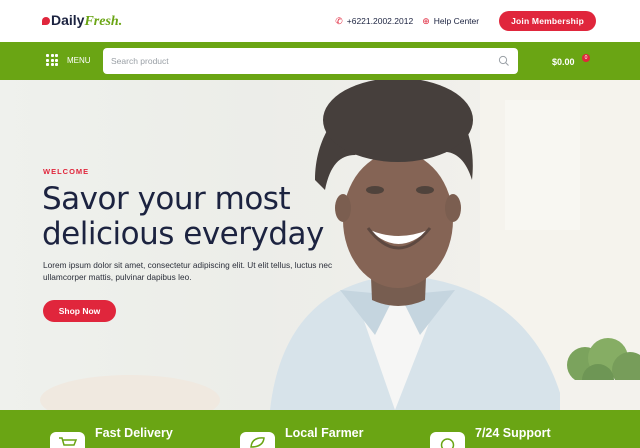 The image size is (640, 448). Describe the element at coordinates (426, 20) in the screenshot. I see `help-icon: ⊕` at that location.